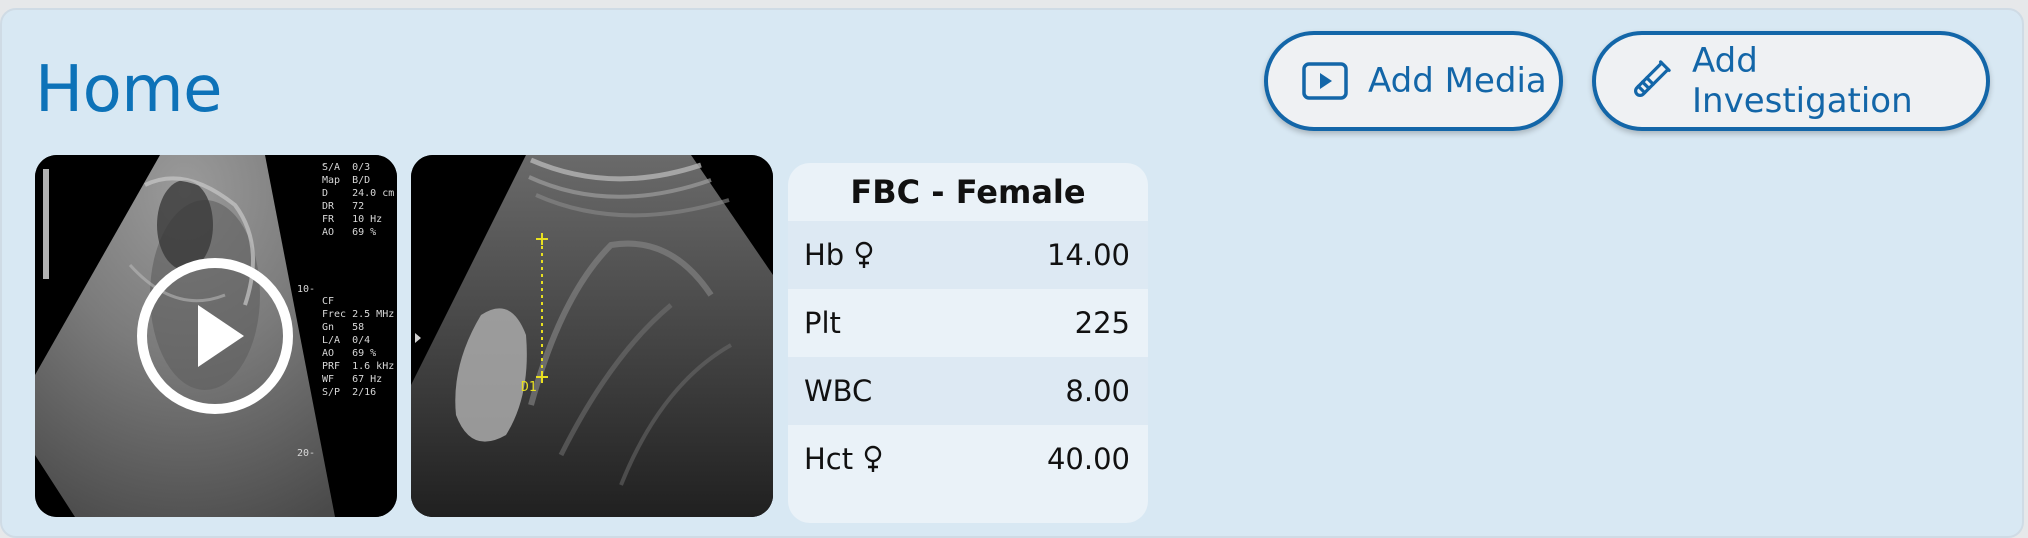 This screenshot has width=2028, height=538. What do you see at coordinates (1088, 459) in the screenshot?
I see `result-value: 40.00` at bounding box center [1088, 459].